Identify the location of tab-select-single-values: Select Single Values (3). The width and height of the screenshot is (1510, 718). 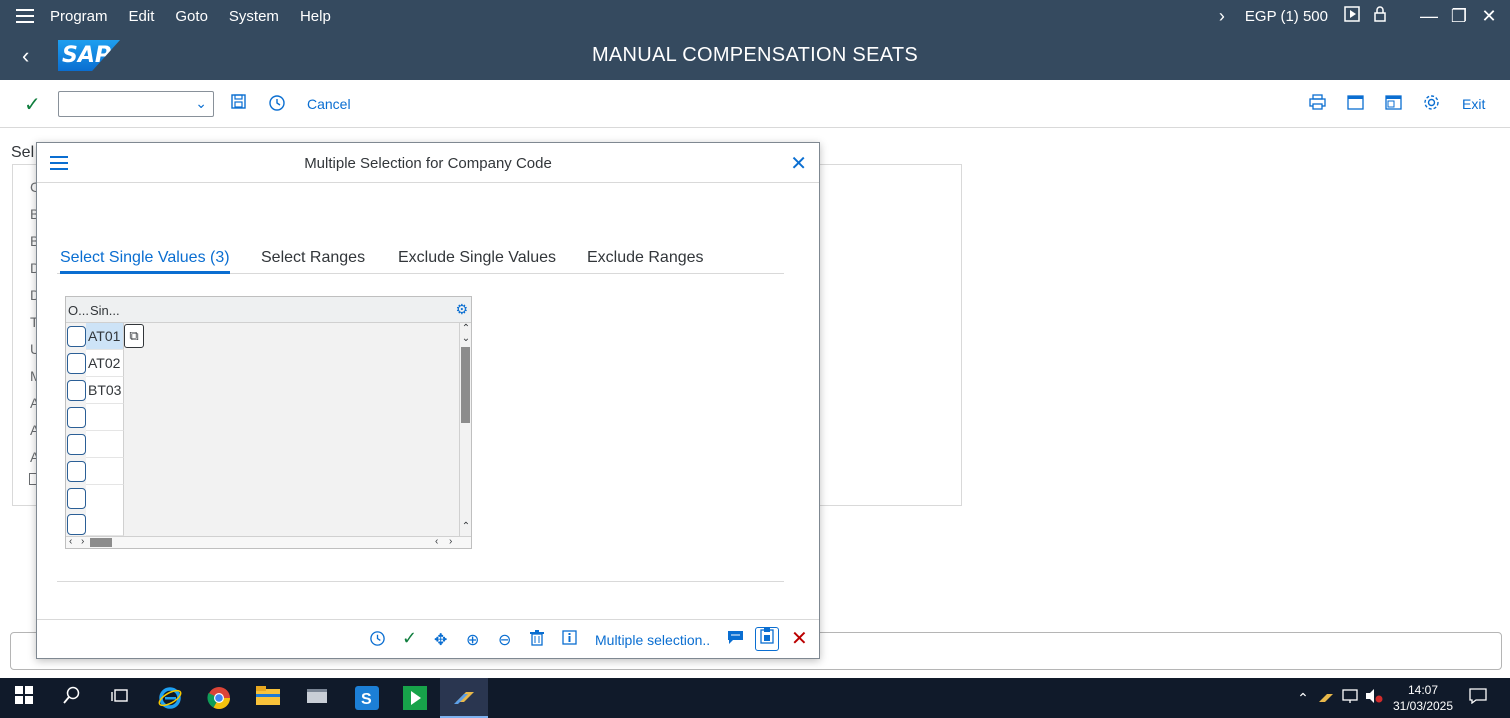
(145, 261).